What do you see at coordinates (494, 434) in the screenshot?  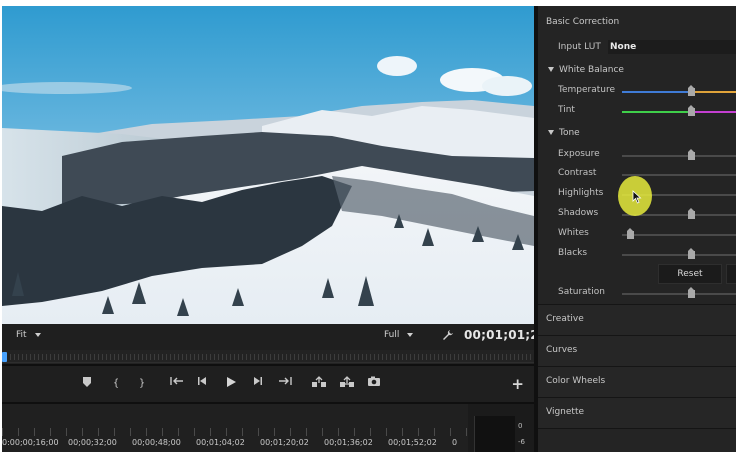 I see `audio-meter-display` at bounding box center [494, 434].